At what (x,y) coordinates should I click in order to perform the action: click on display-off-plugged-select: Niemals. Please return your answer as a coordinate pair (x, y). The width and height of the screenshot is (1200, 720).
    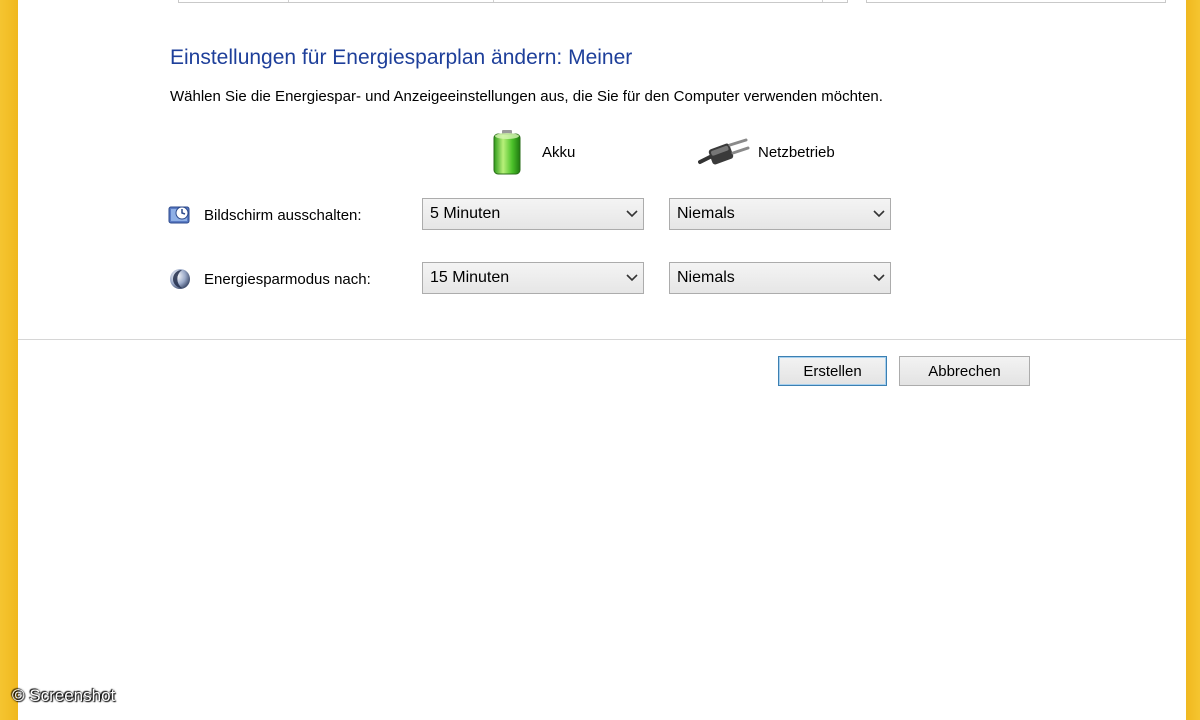
    Looking at the image, I should click on (780, 214).